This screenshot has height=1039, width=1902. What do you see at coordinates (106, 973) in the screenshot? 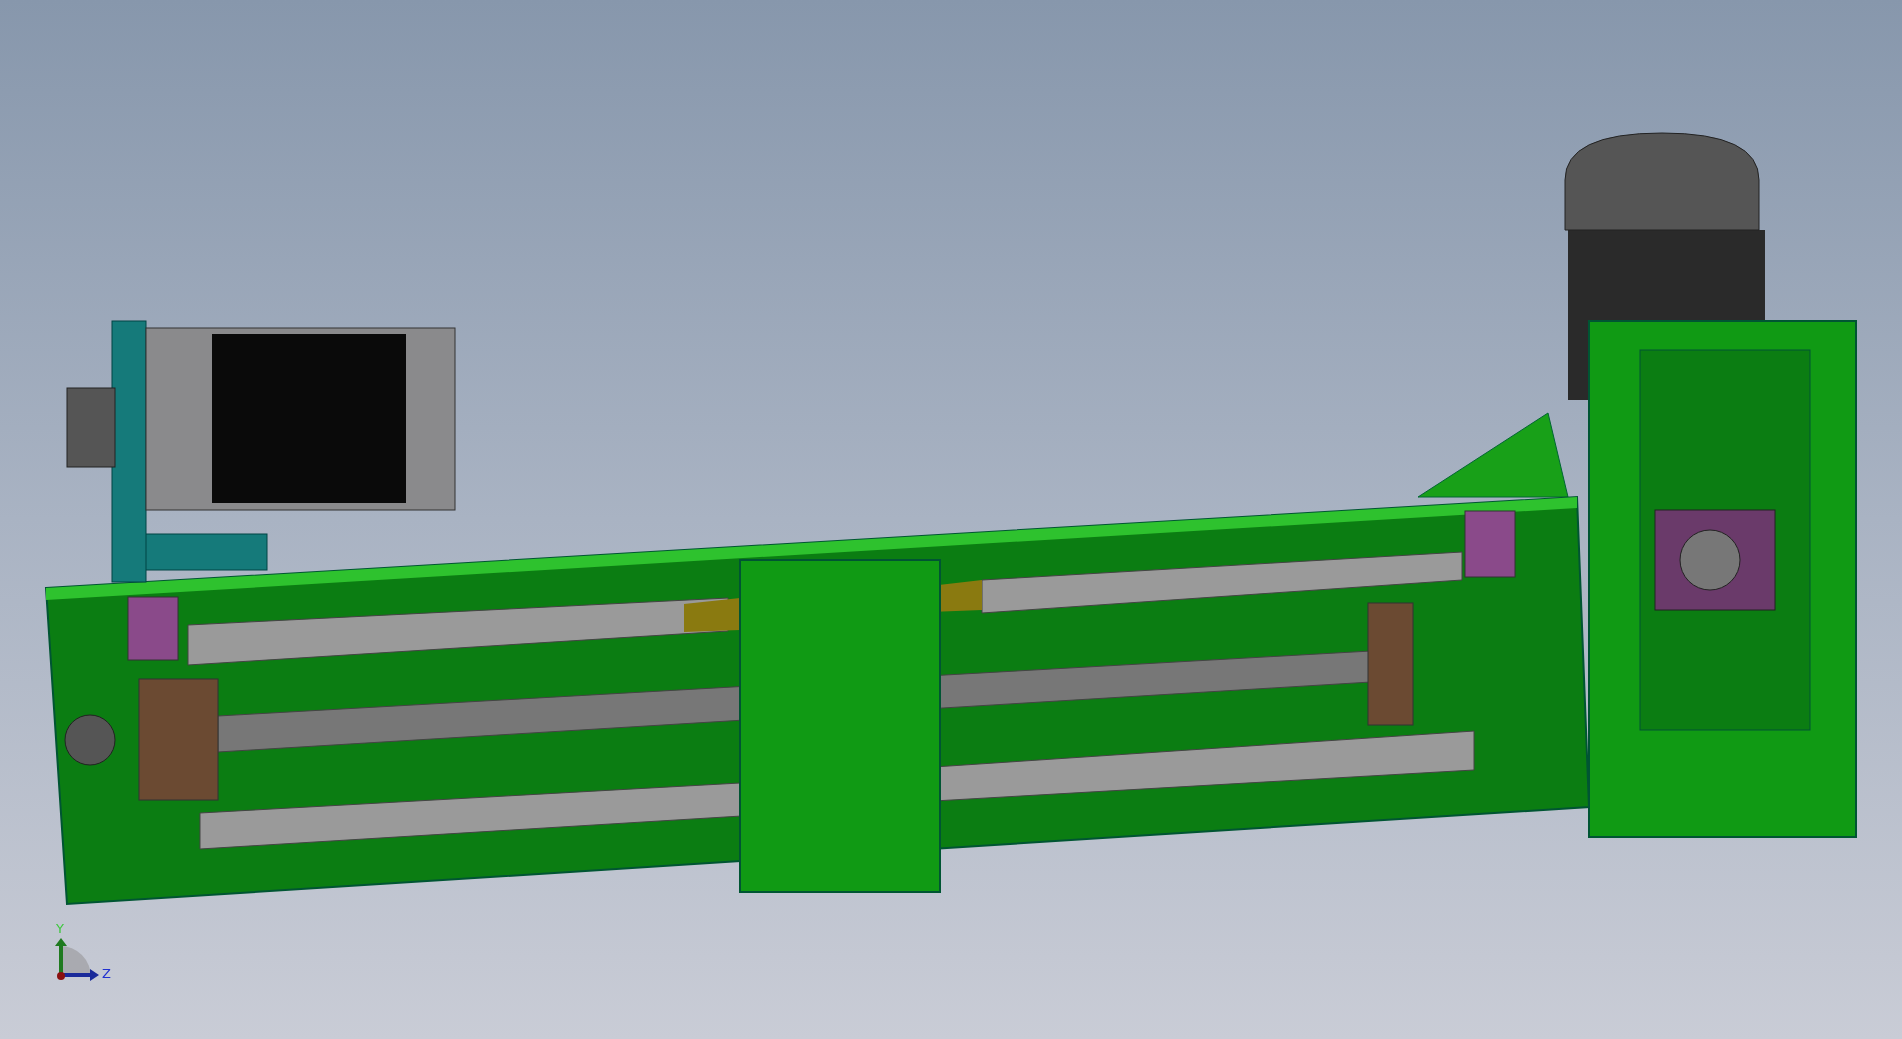
I see `axis-label: Z` at bounding box center [106, 973].